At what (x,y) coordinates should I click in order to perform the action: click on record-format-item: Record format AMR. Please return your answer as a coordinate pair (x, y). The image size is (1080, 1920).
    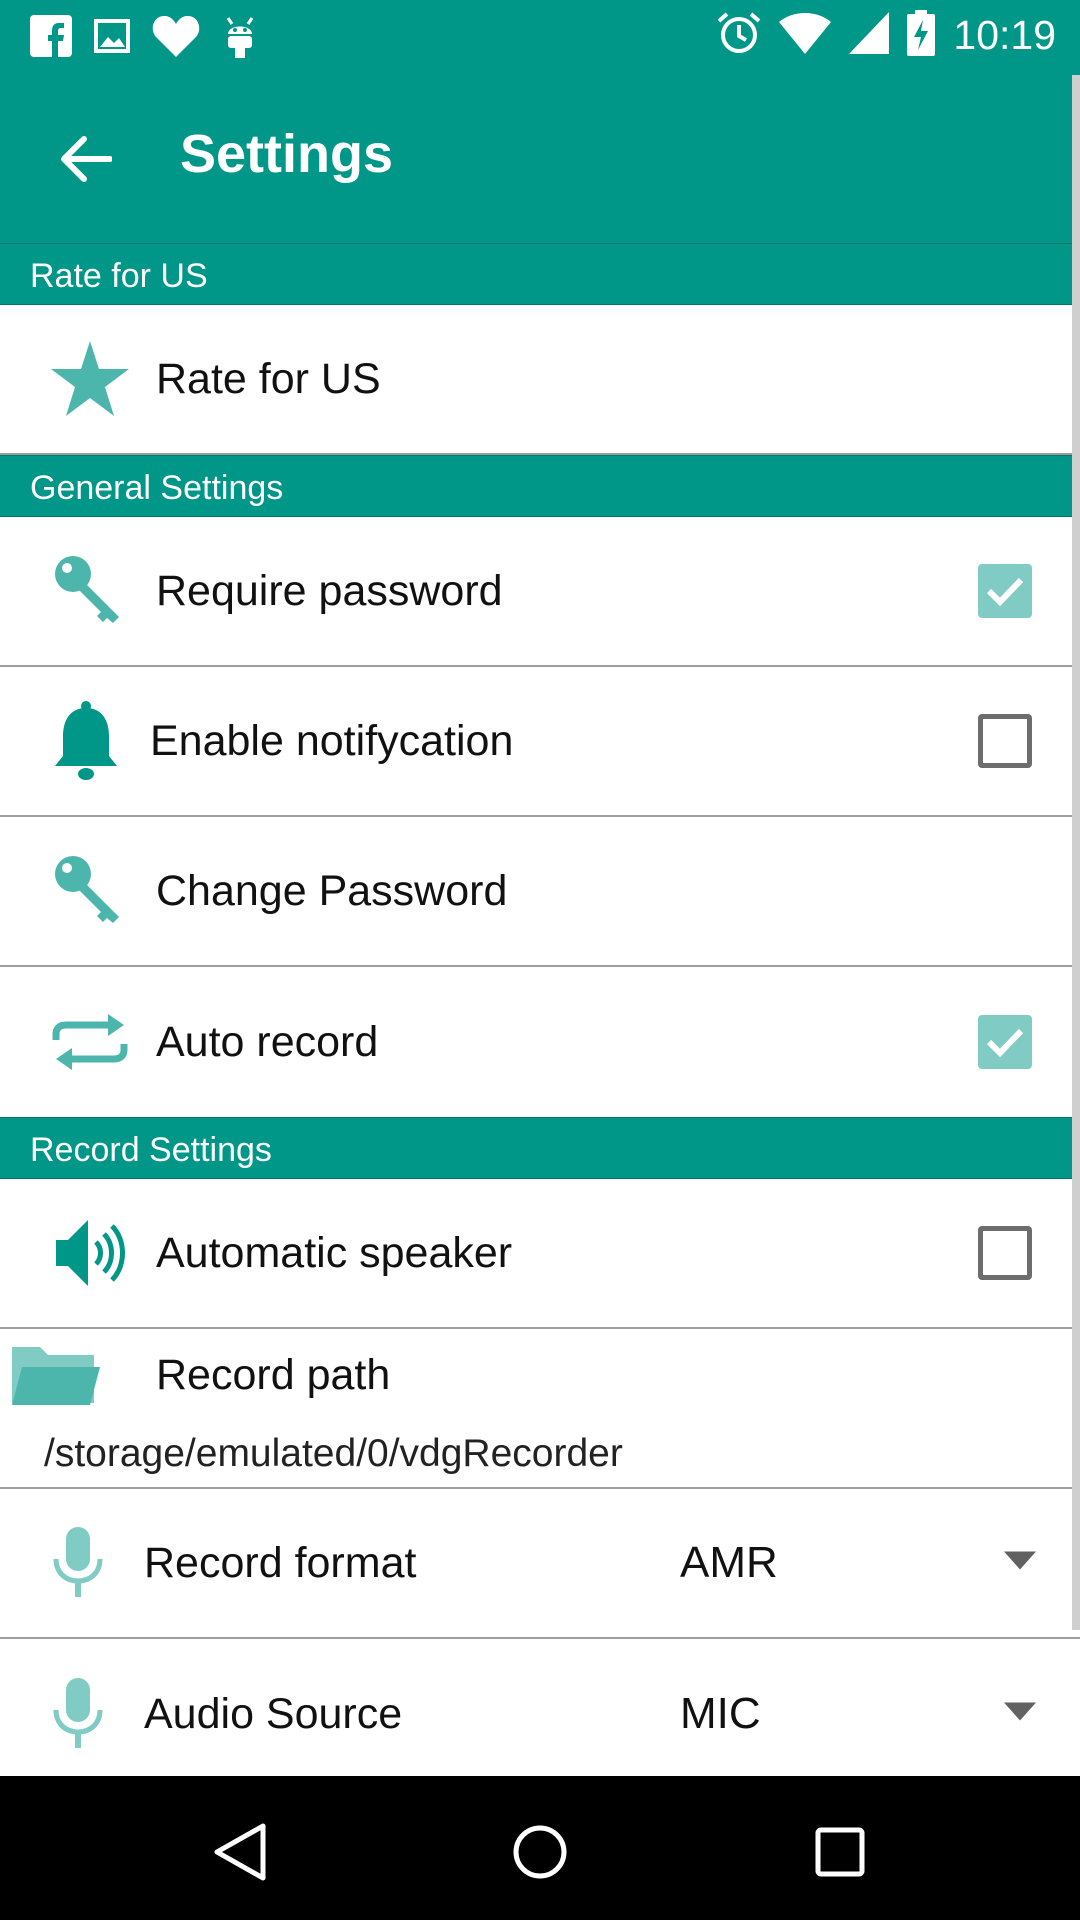
    Looking at the image, I should click on (540, 1564).